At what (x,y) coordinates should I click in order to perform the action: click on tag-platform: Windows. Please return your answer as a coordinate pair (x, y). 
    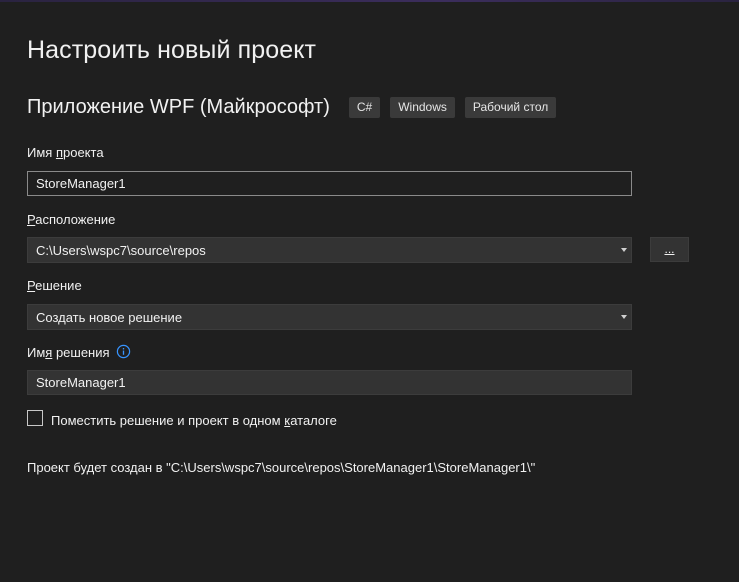
    Looking at the image, I should click on (422, 107).